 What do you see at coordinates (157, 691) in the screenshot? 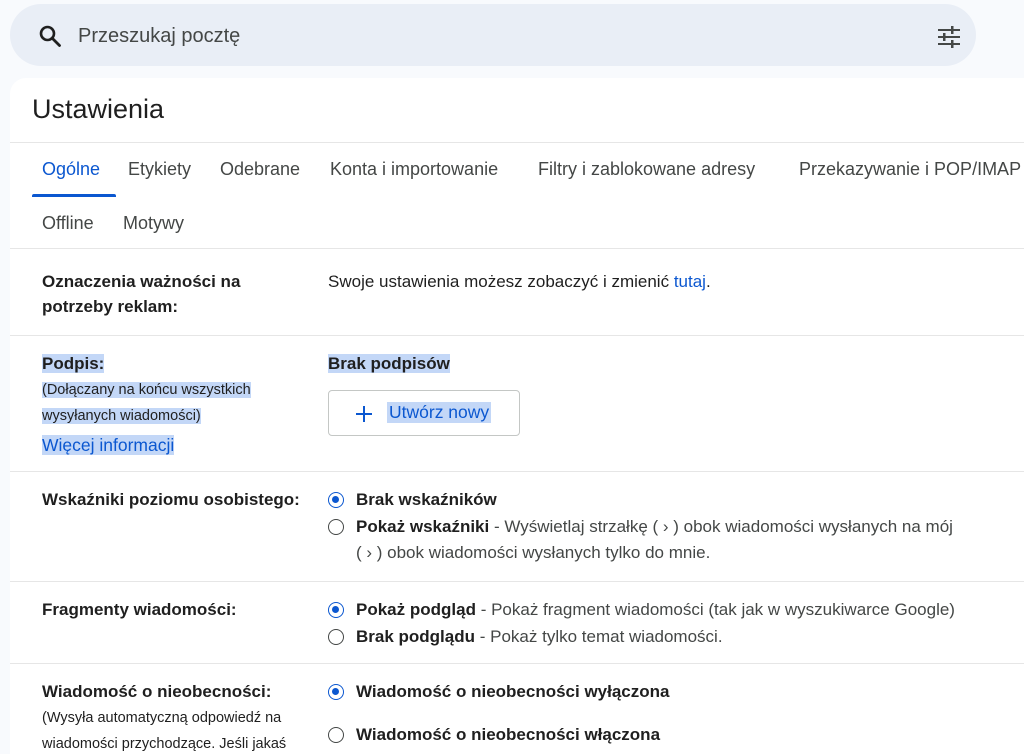
I see `vacation-label: Wiadomość o nieobecności:` at bounding box center [157, 691].